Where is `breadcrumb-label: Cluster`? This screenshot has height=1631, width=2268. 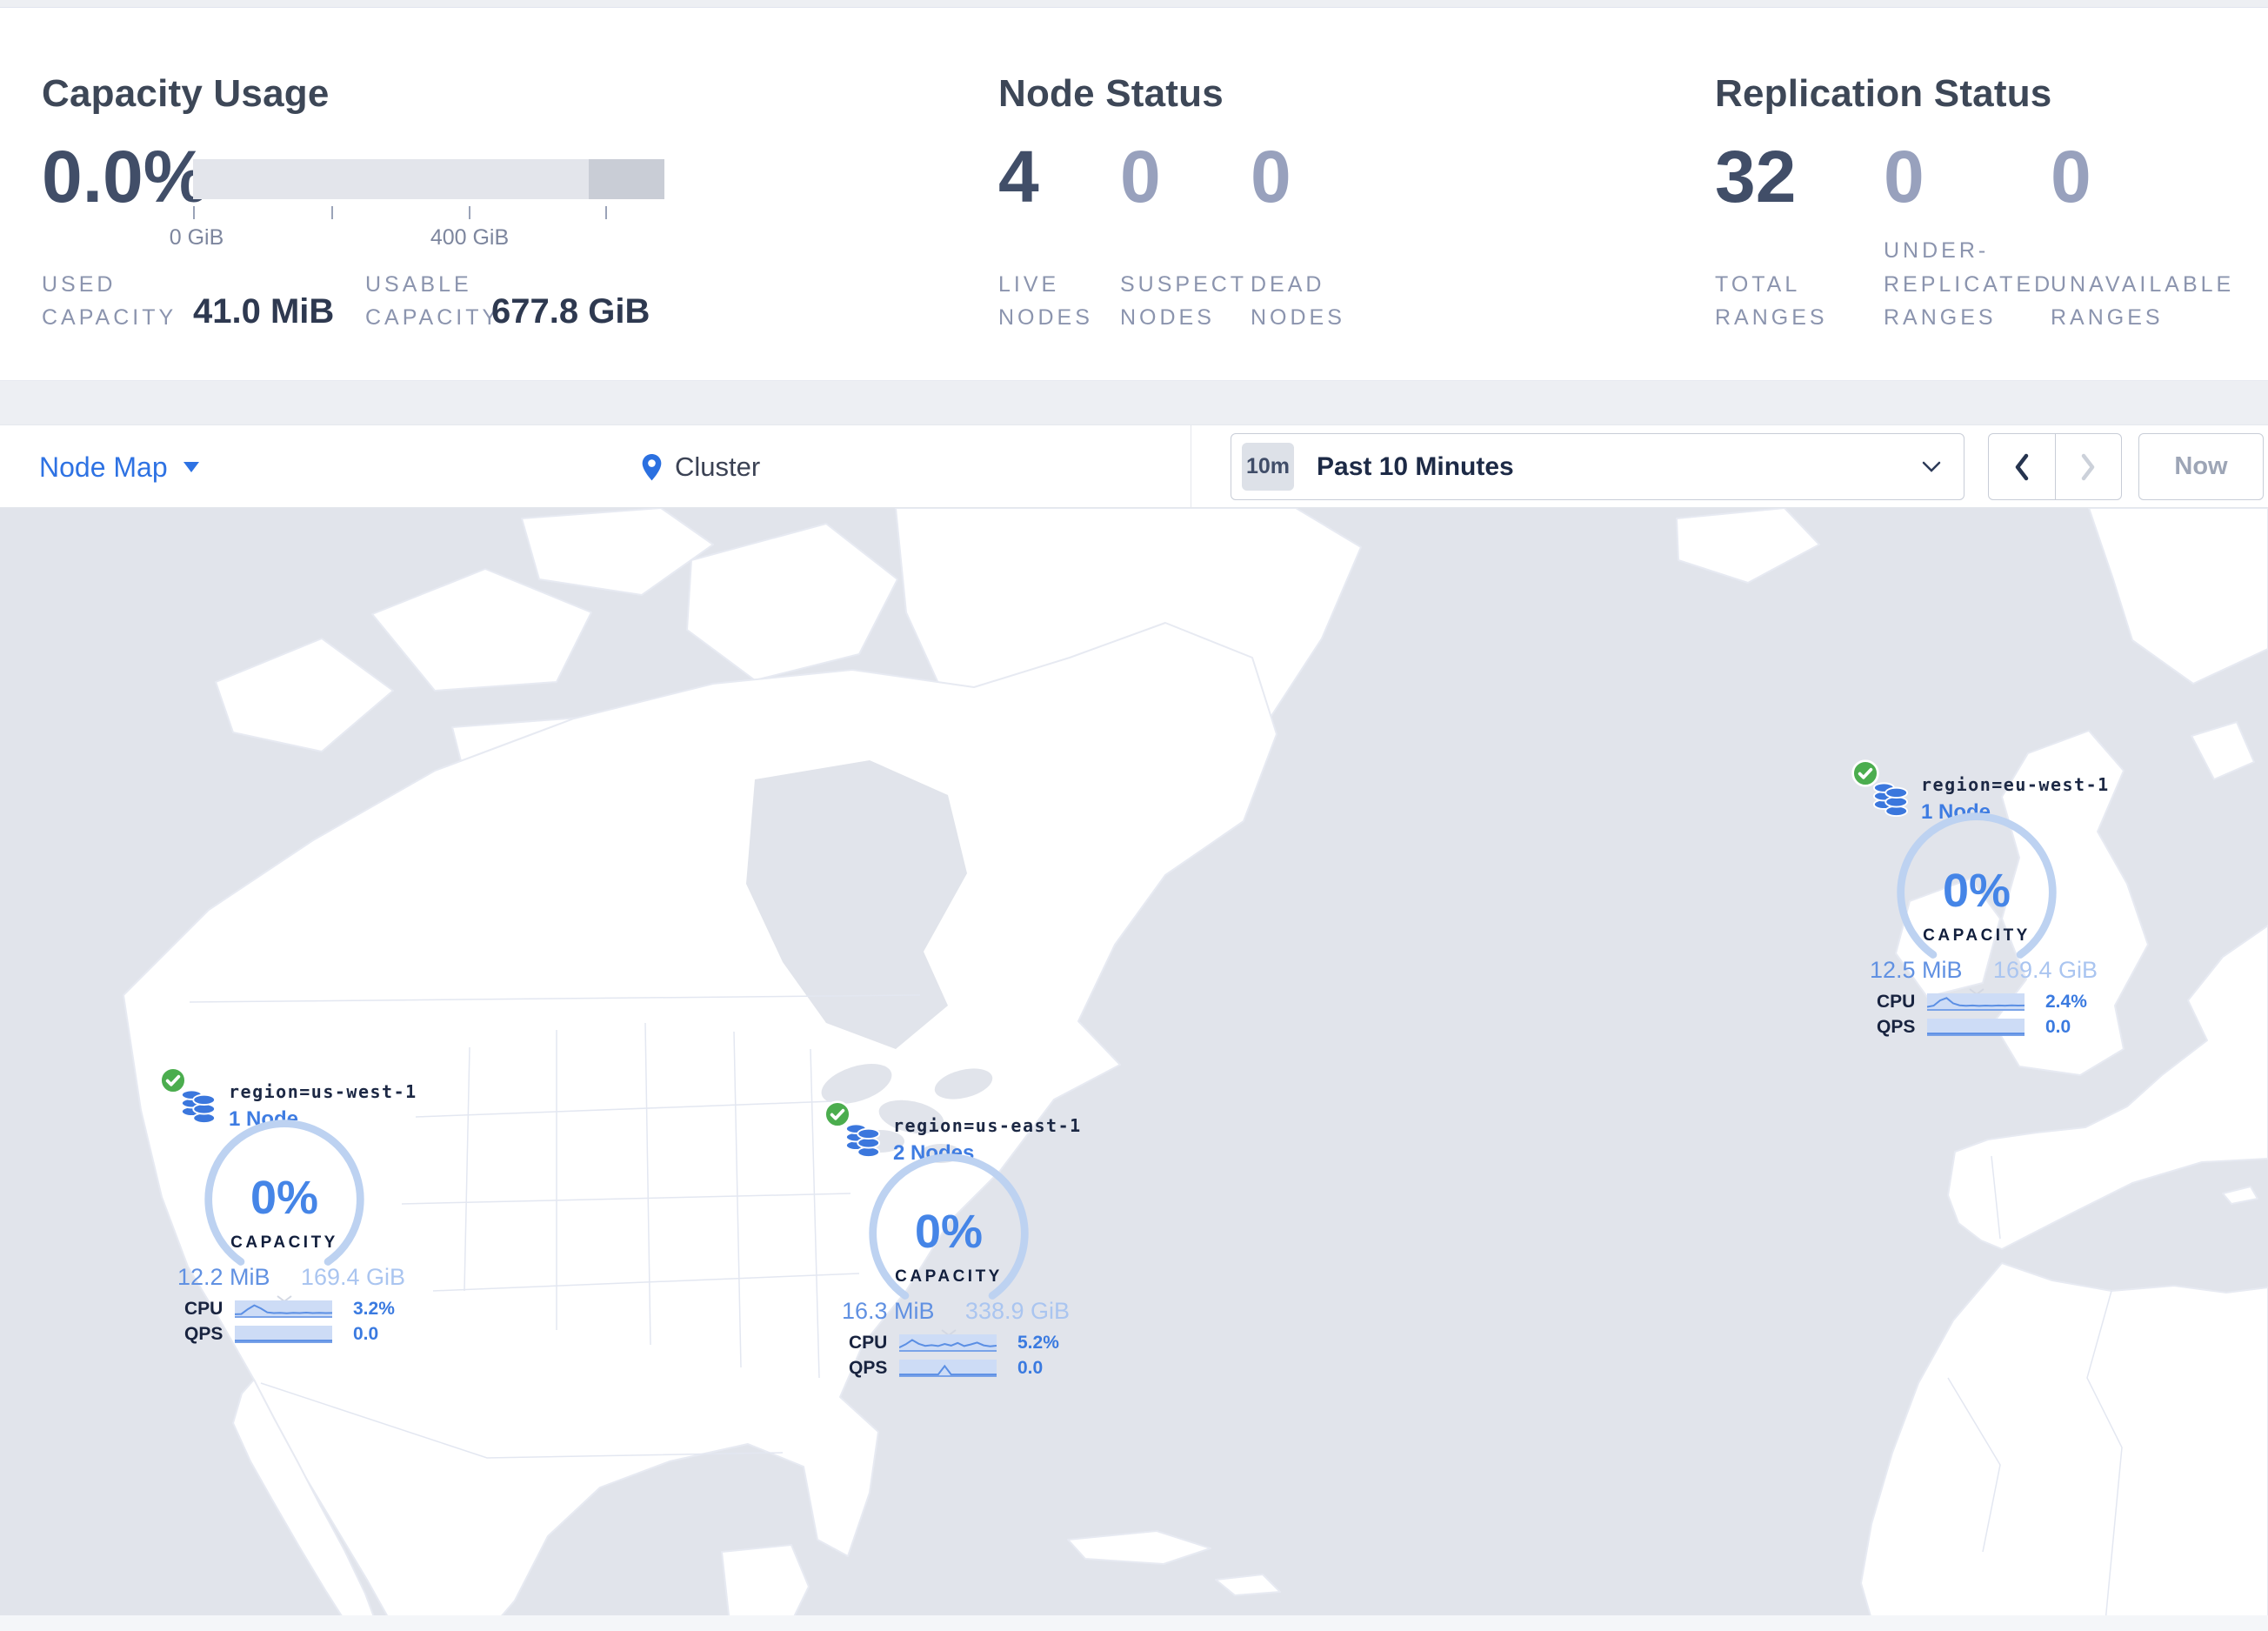 breadcrumb-label: Cluster is located at coordinates (718, 466).